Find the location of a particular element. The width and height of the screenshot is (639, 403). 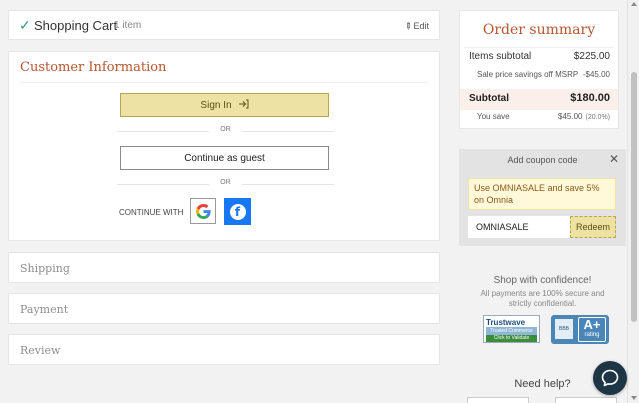

customer-info-title: Customer Information is located at coordinates (93, 67).